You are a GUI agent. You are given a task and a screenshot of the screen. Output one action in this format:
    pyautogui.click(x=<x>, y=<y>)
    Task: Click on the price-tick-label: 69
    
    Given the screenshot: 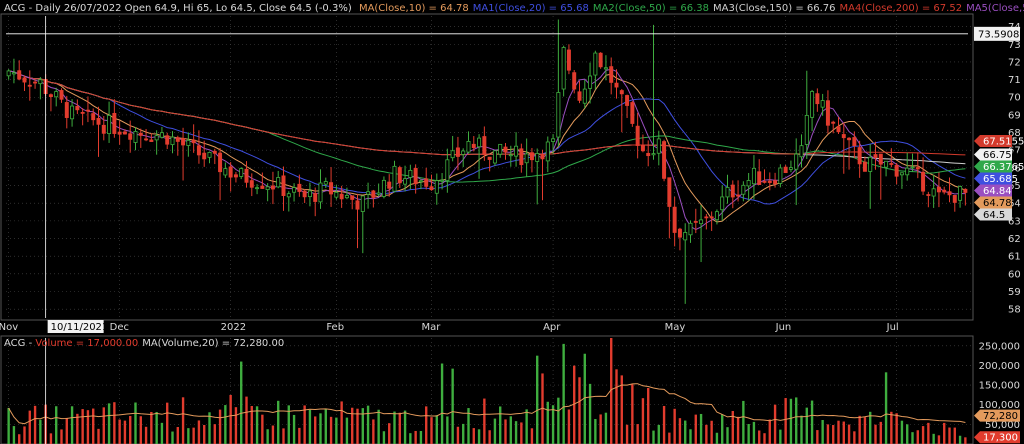 What is the action you would take?
    pyautogui.click(x=1014, y=115)
    